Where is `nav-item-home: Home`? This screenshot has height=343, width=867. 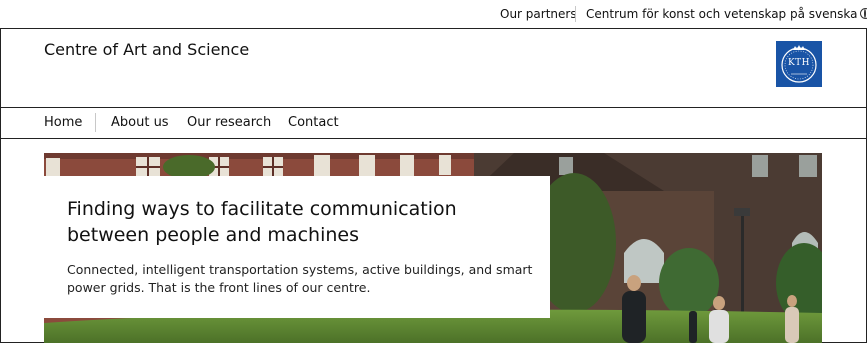 nav-item-home: Home is located at coordinates (63, 122).